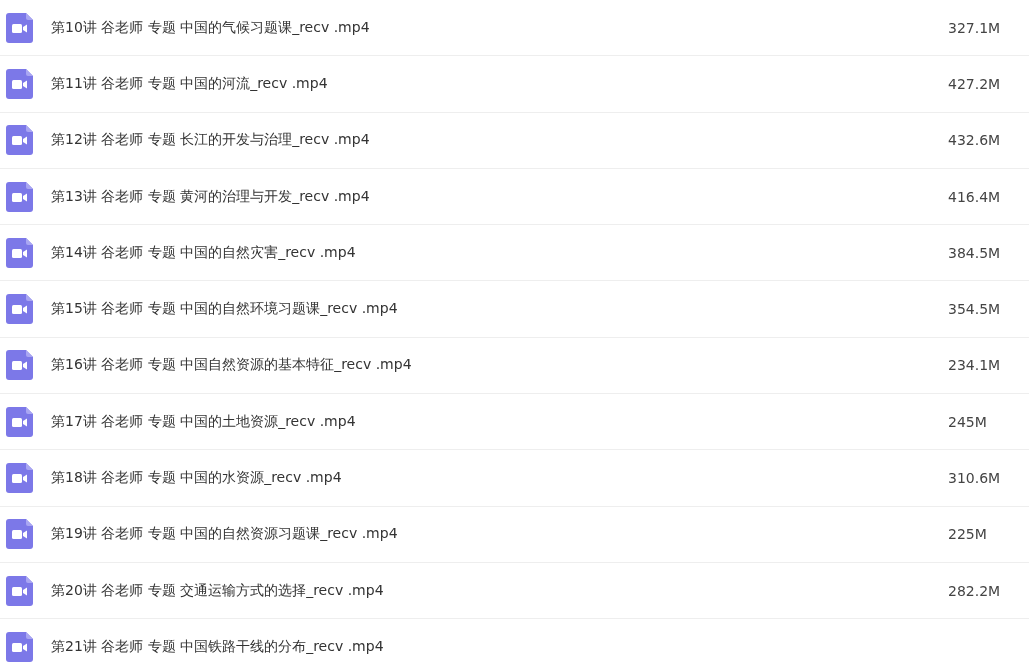 The width and height of the screenshot is (1029, 668). Describe the element at coordinates (975, 309) in the screenshot. I see `file-size: 354.5M` at that location.